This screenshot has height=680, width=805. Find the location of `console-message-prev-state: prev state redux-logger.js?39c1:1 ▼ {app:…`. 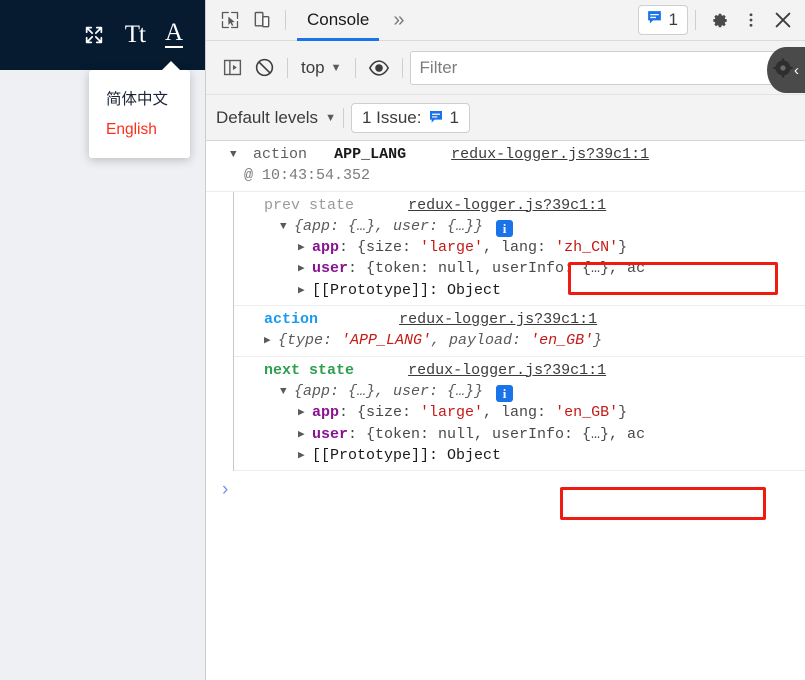

console-message-prev-state: prev state redux-logger.js?39c1:1 ▼ {app:… is located at coordinates (519, 249).